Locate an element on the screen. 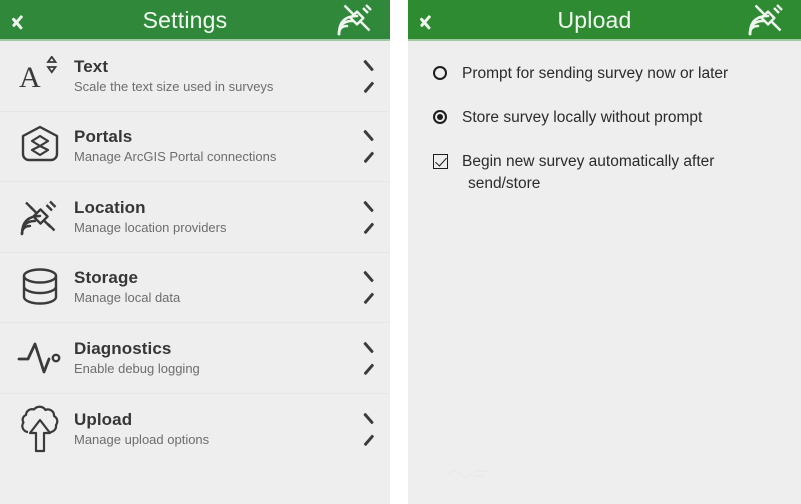  upload-appbar: Upload is located at coordinates (604, 20).